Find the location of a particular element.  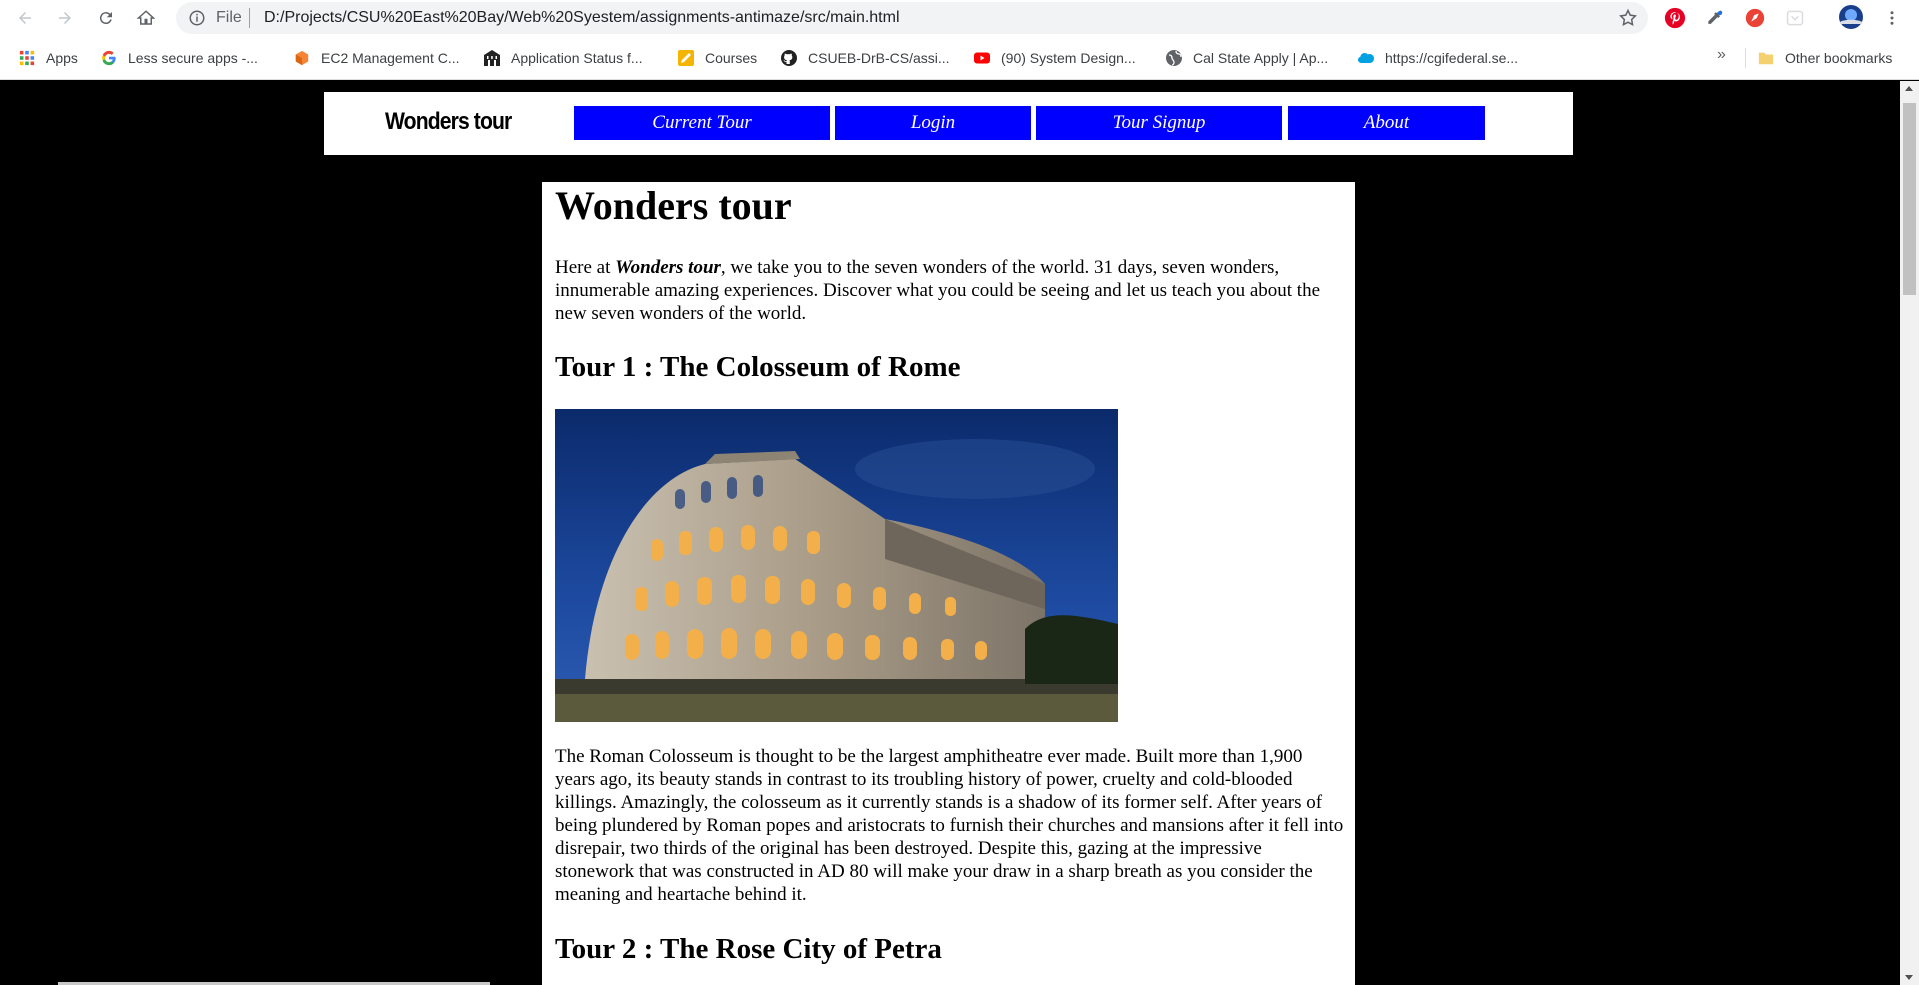

site-logo: Wonders tour is located at coordinates (448, 122).